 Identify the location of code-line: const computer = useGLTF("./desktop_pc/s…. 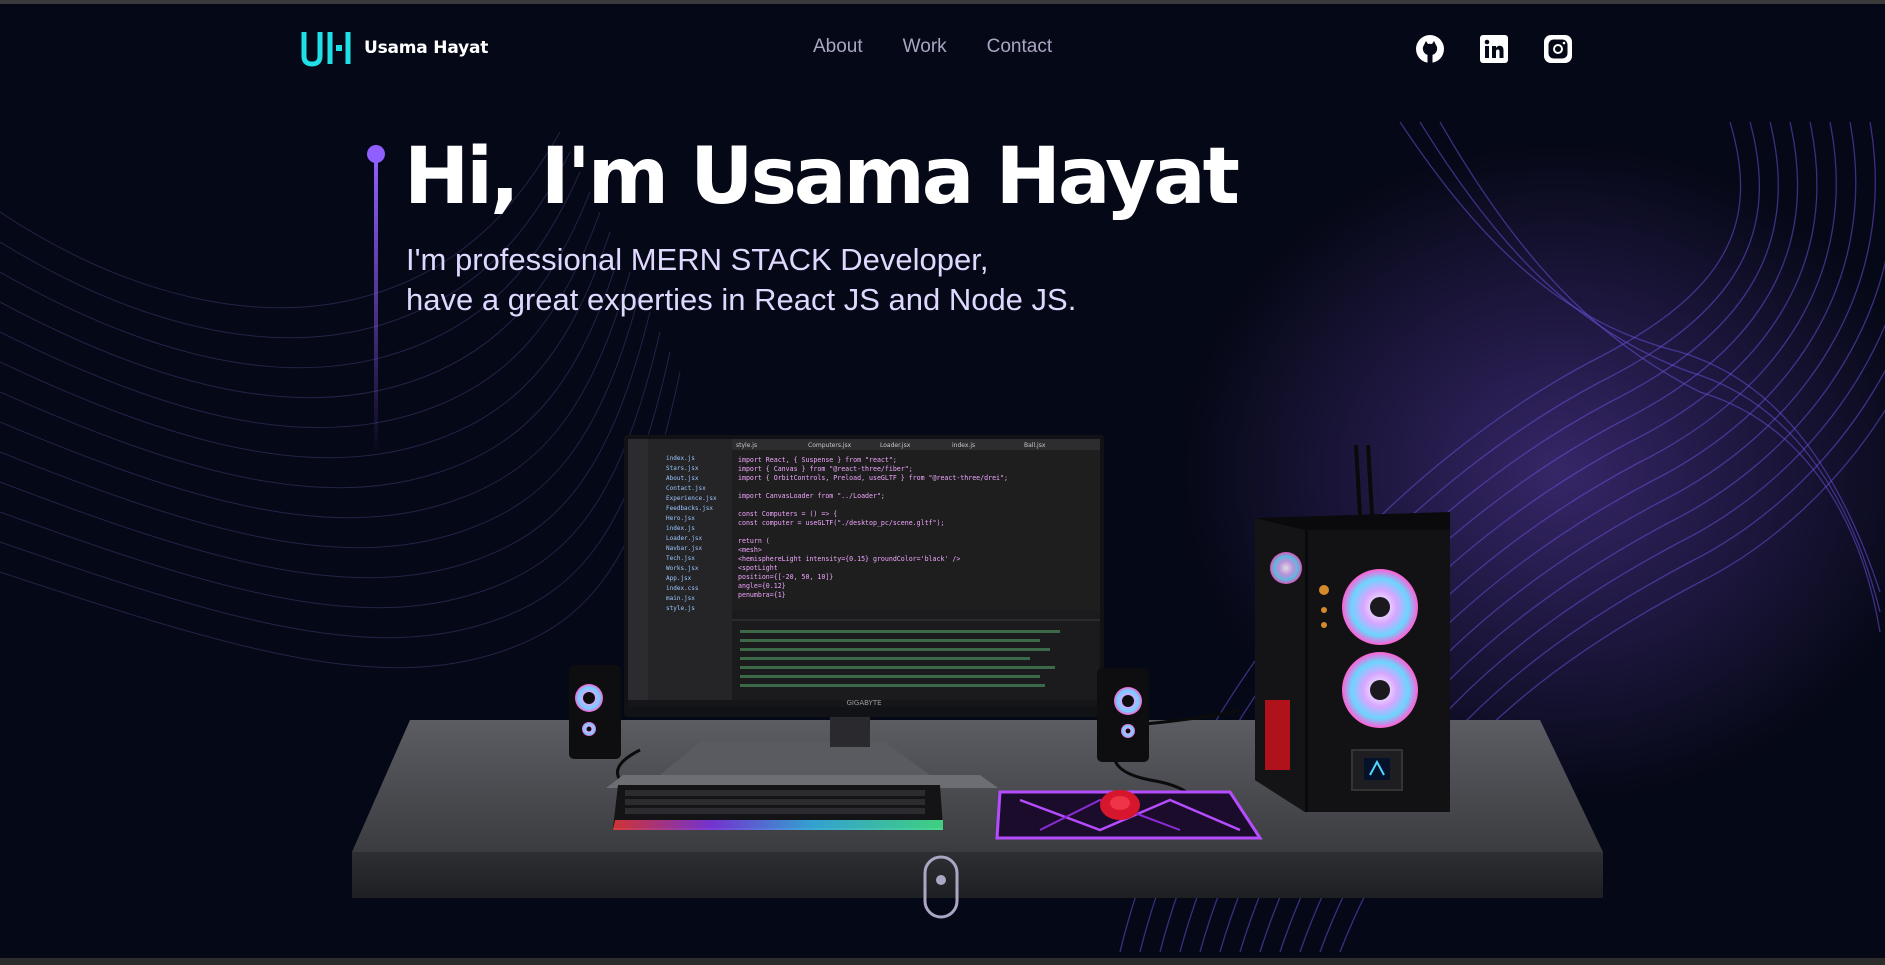
(841, 523).